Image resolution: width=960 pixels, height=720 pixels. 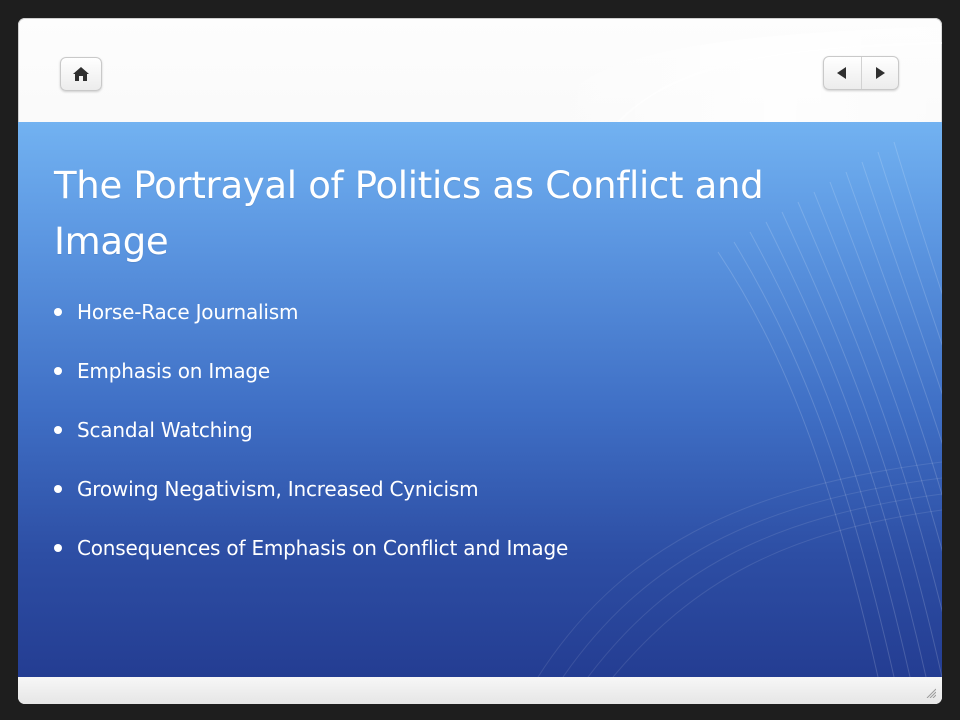 I want to click on previous-slide-button, so click(x=842, y=73).